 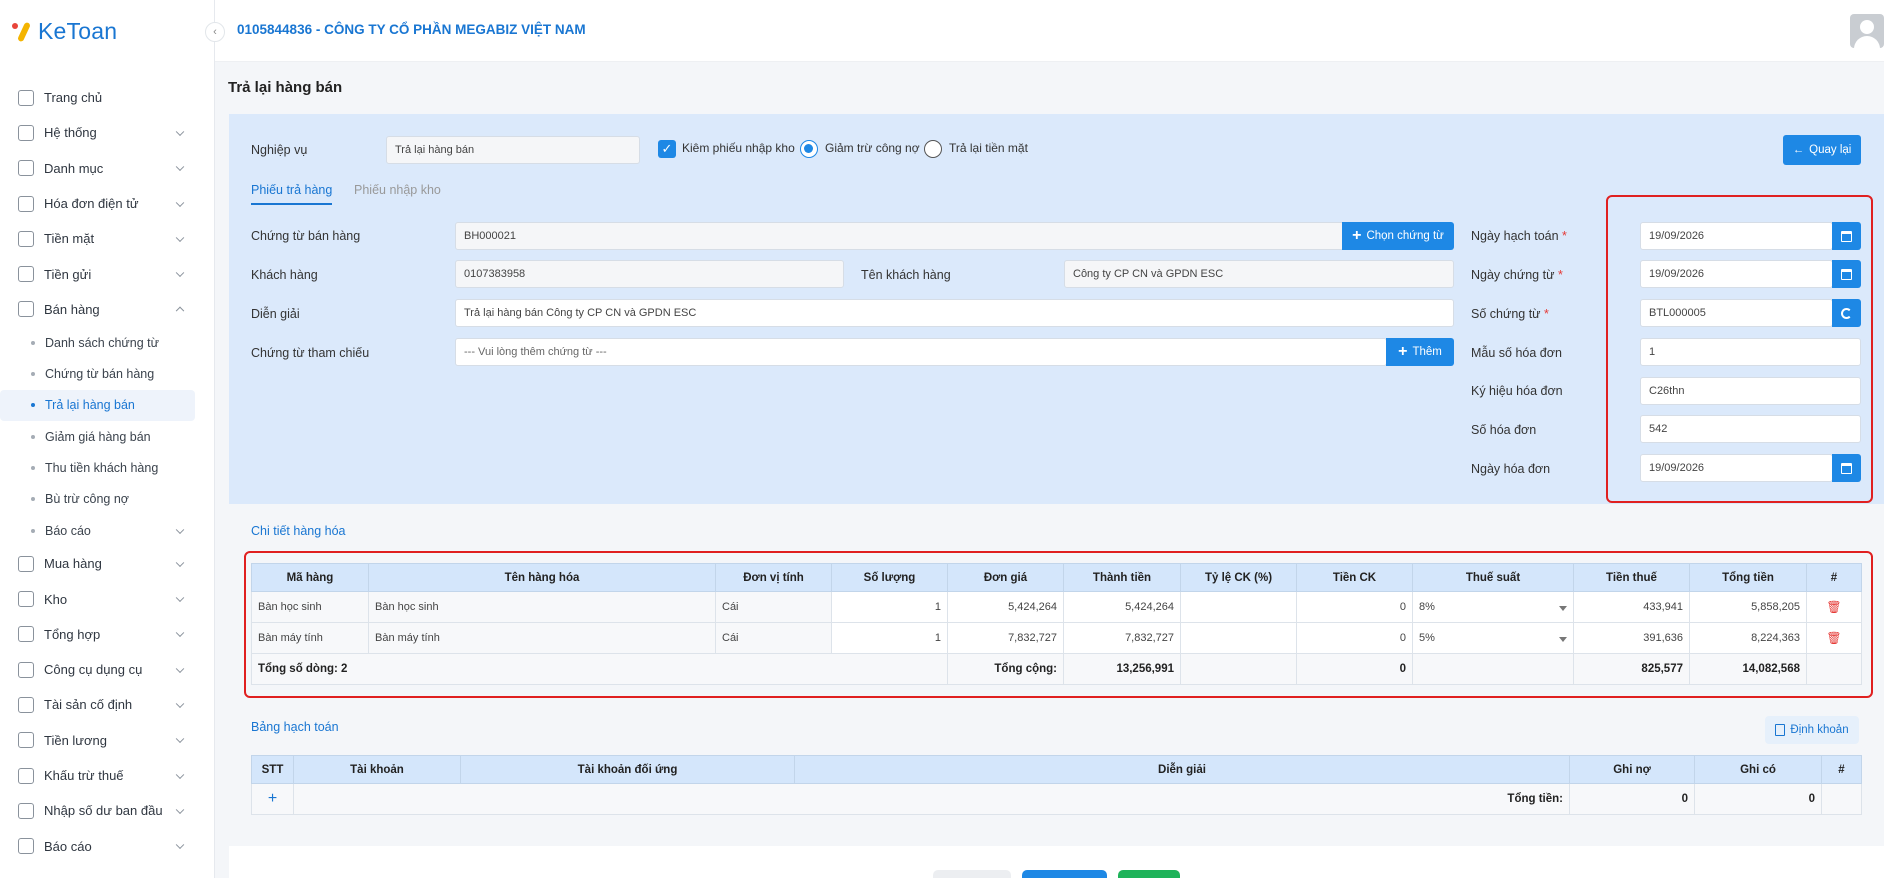 What do you see at coordinates (215, 32) in the screenshot?
I see `sidebar-collapse-button: ‹` at bounding box center [215, 32].